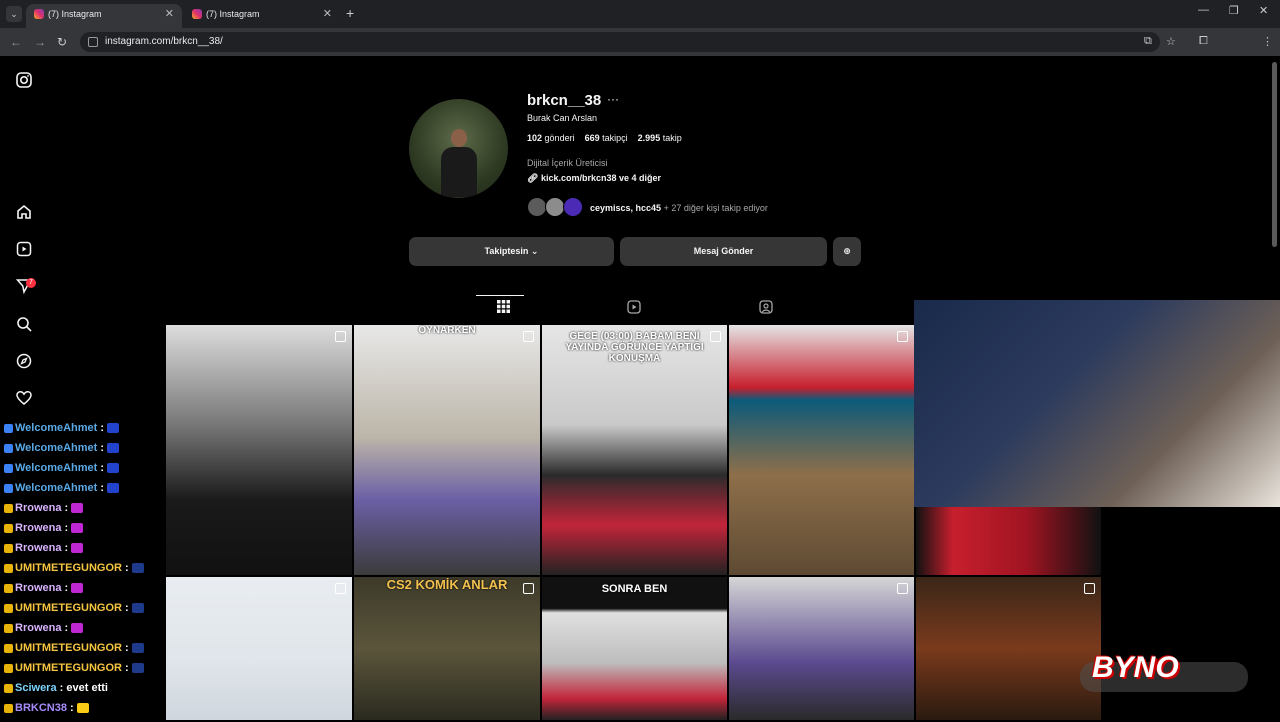 The height and width of the screenshot is (722, 1280). What do you see at coordinates (1135, 667) in the screenshot?
I see `byno-logo: BYNO` at bounding box center [1135, 667].